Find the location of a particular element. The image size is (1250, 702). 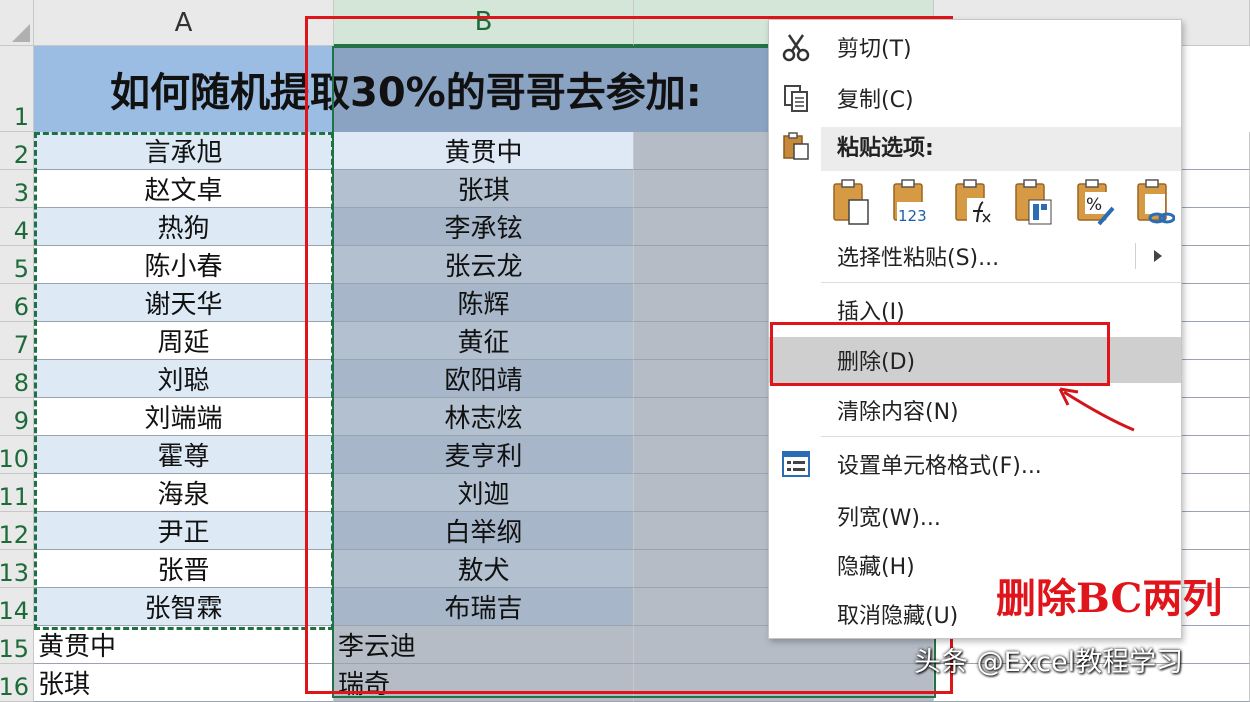

row-header: 16 is located at coordinates (17, 683).